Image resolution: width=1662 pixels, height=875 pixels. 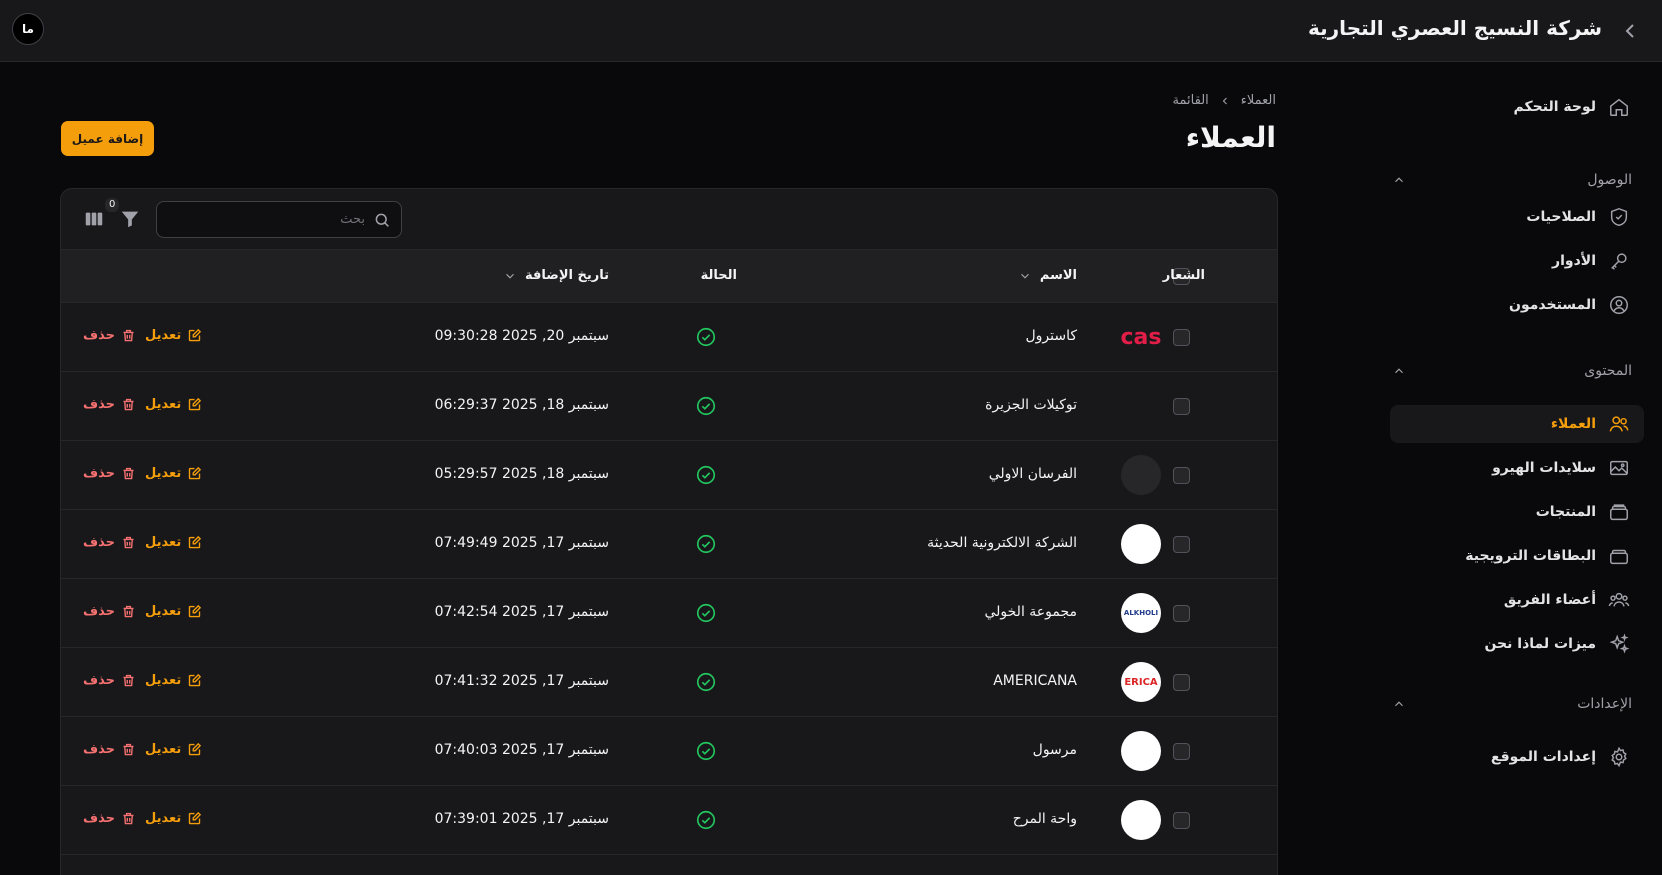 I want to click on added-date: سبتمبر 18, 2025 06:29:37, so click(x=521, y=405).